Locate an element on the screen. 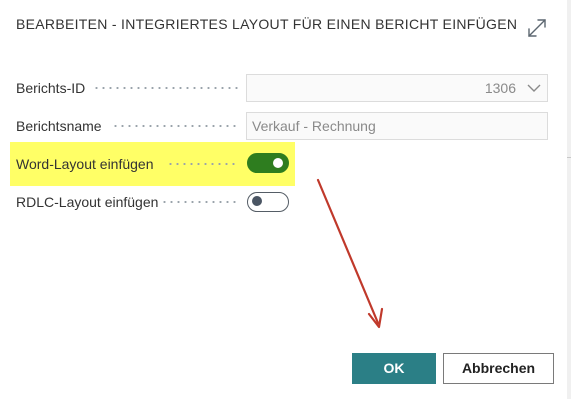  report-id-field: 1306 is located at coordinates (397, 88).